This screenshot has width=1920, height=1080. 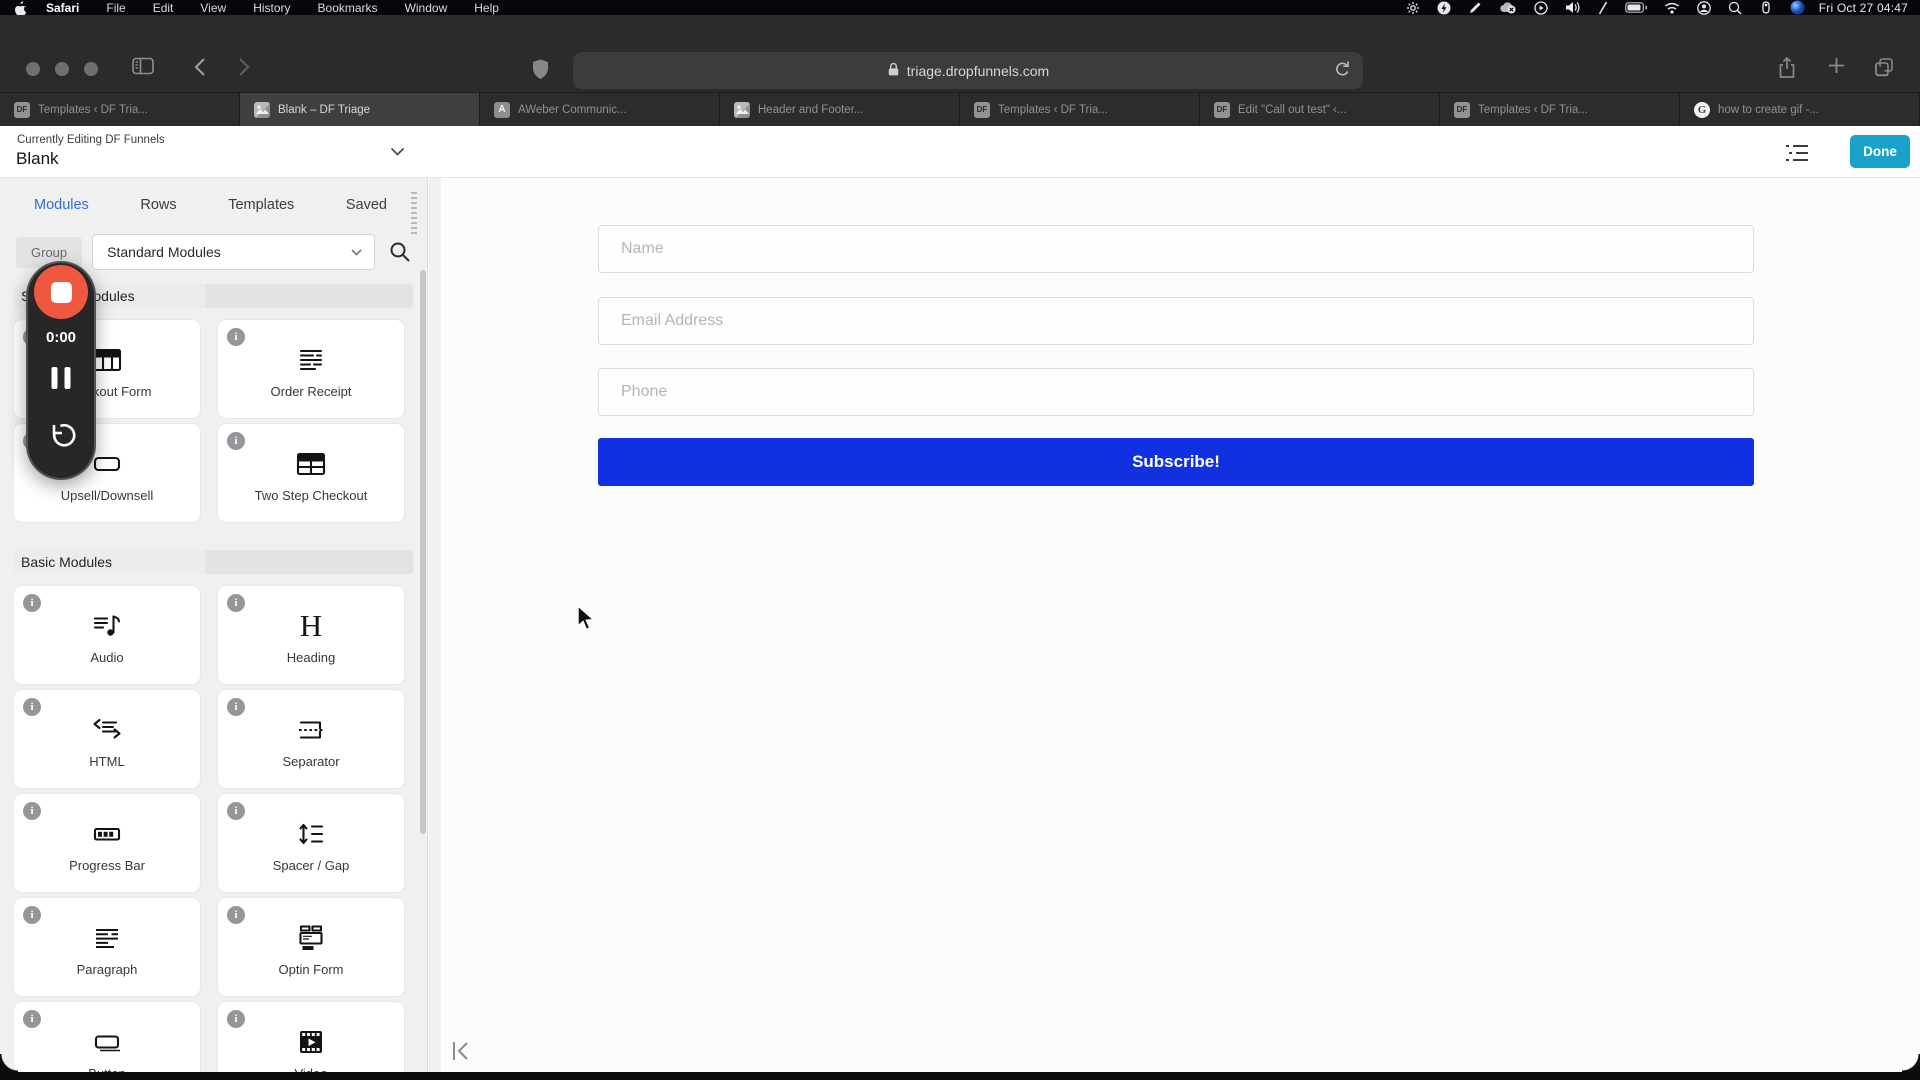 I want to click on new-tab-icon, so click(x=1836, y=65).